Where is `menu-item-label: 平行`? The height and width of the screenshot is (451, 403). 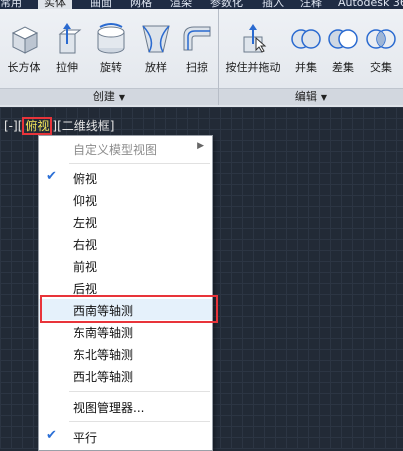
menu-item-label: 平行 is located at coordinates (85, 438).